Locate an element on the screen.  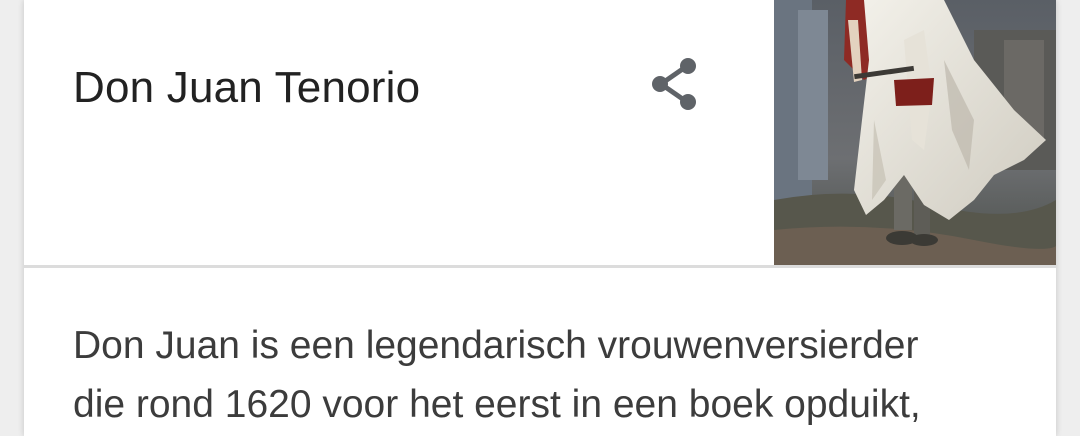
card-divider is located at coordinates (540, 266).